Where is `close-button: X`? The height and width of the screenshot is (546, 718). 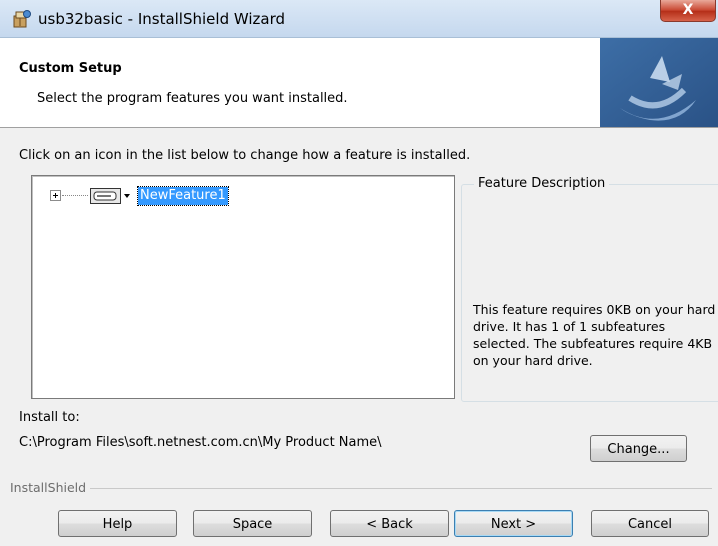
close-button: X is located at coordinates (688, 11).